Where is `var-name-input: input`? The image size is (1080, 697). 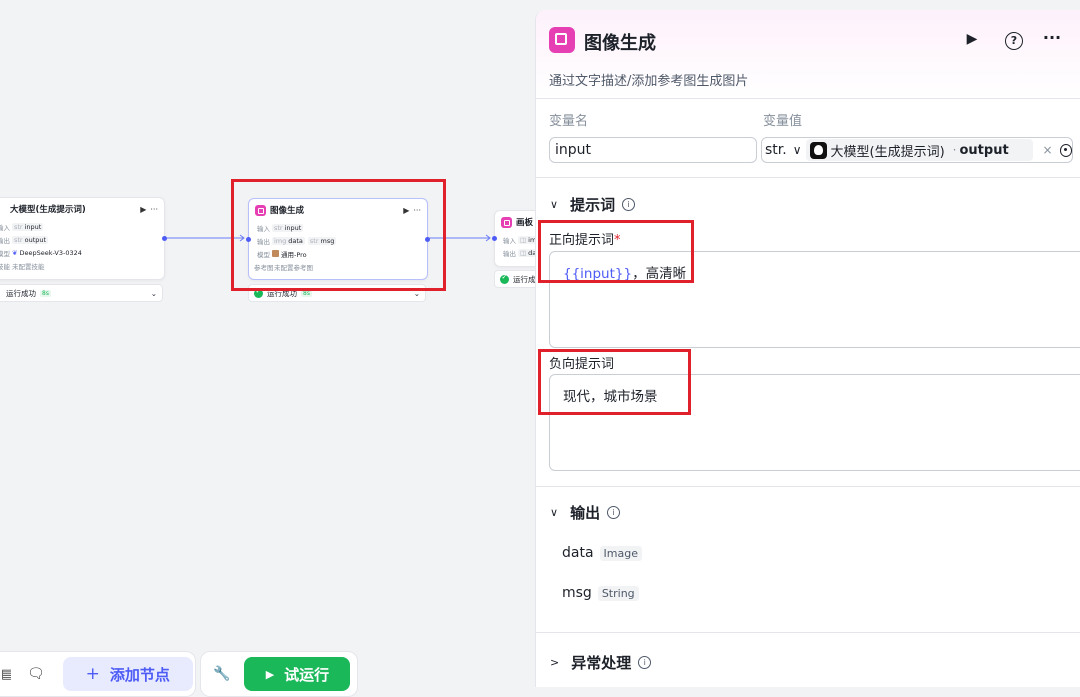
var-name-input: input is located at coordinates (653, 150).